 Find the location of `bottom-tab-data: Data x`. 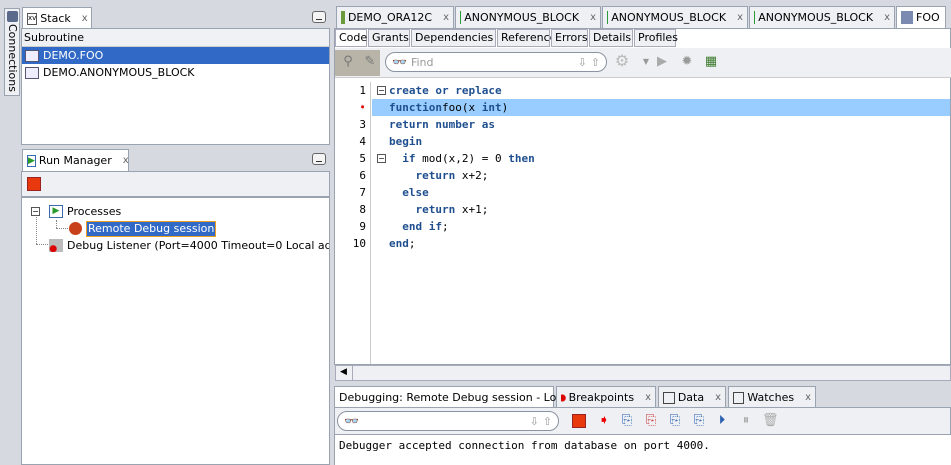

bottom-tab-data: Data x is located at coordinates (692, 397).